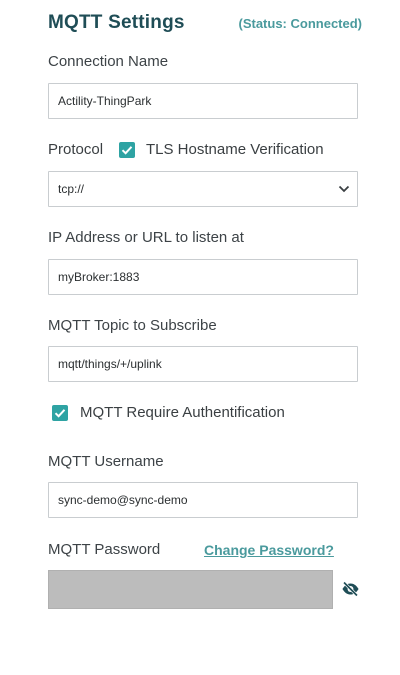  I want to click on topic-label: MQTT Topic to Subscribe, so click(132, 325).